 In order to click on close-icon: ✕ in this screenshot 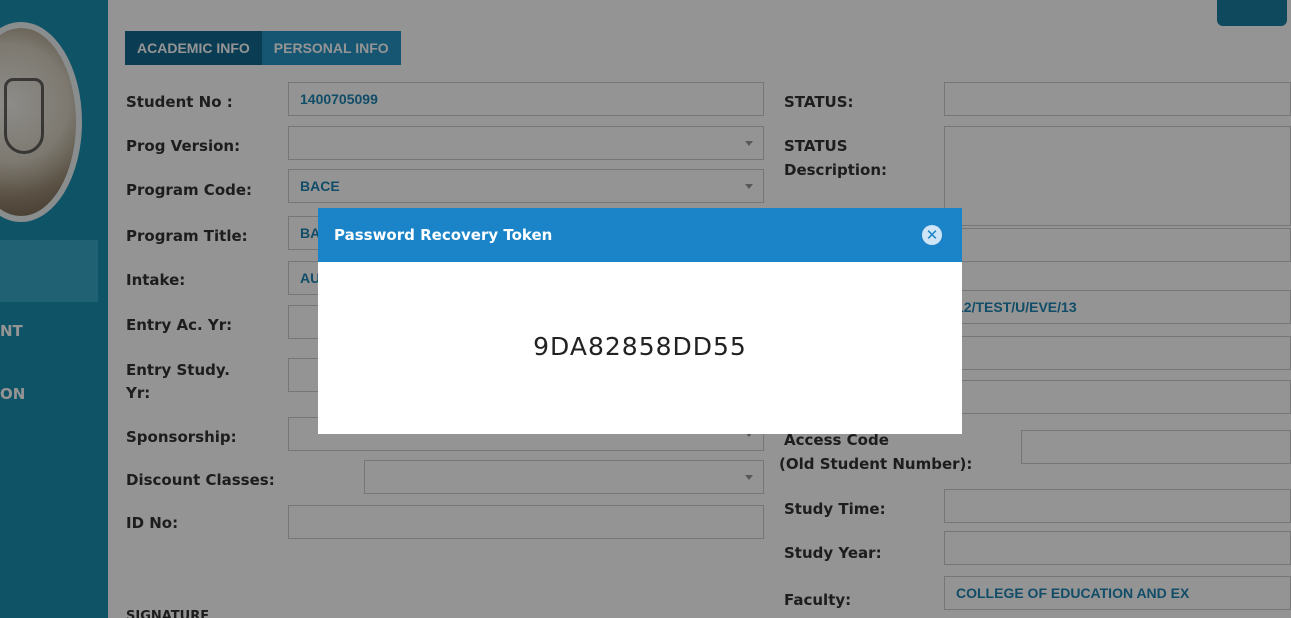, I will do `click(932, 235)`.